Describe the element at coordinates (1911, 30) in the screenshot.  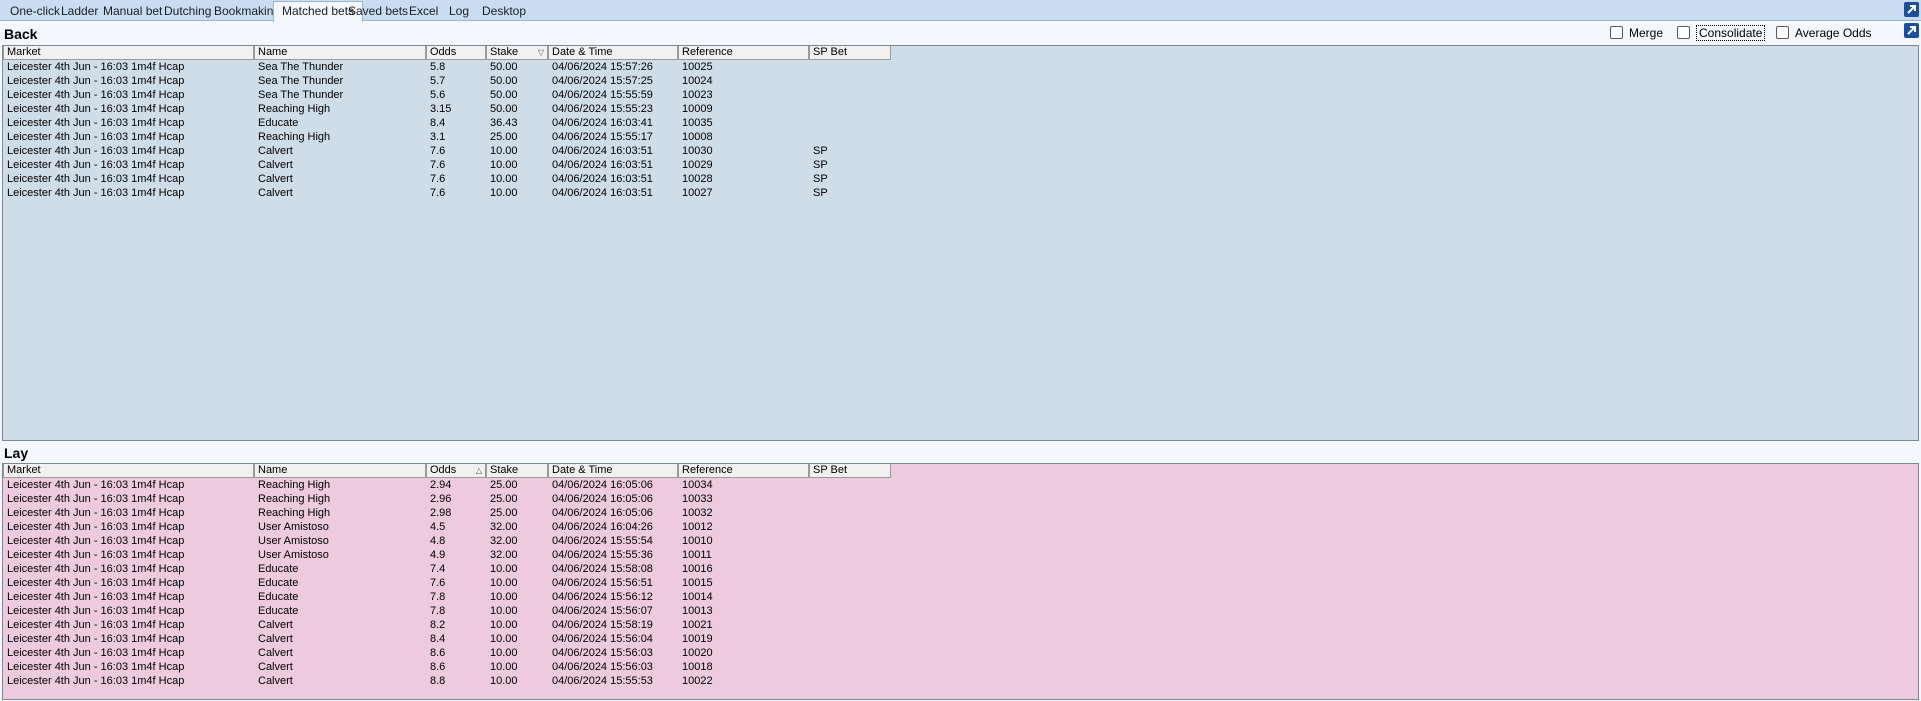
I see `popout-button-back` at that location.